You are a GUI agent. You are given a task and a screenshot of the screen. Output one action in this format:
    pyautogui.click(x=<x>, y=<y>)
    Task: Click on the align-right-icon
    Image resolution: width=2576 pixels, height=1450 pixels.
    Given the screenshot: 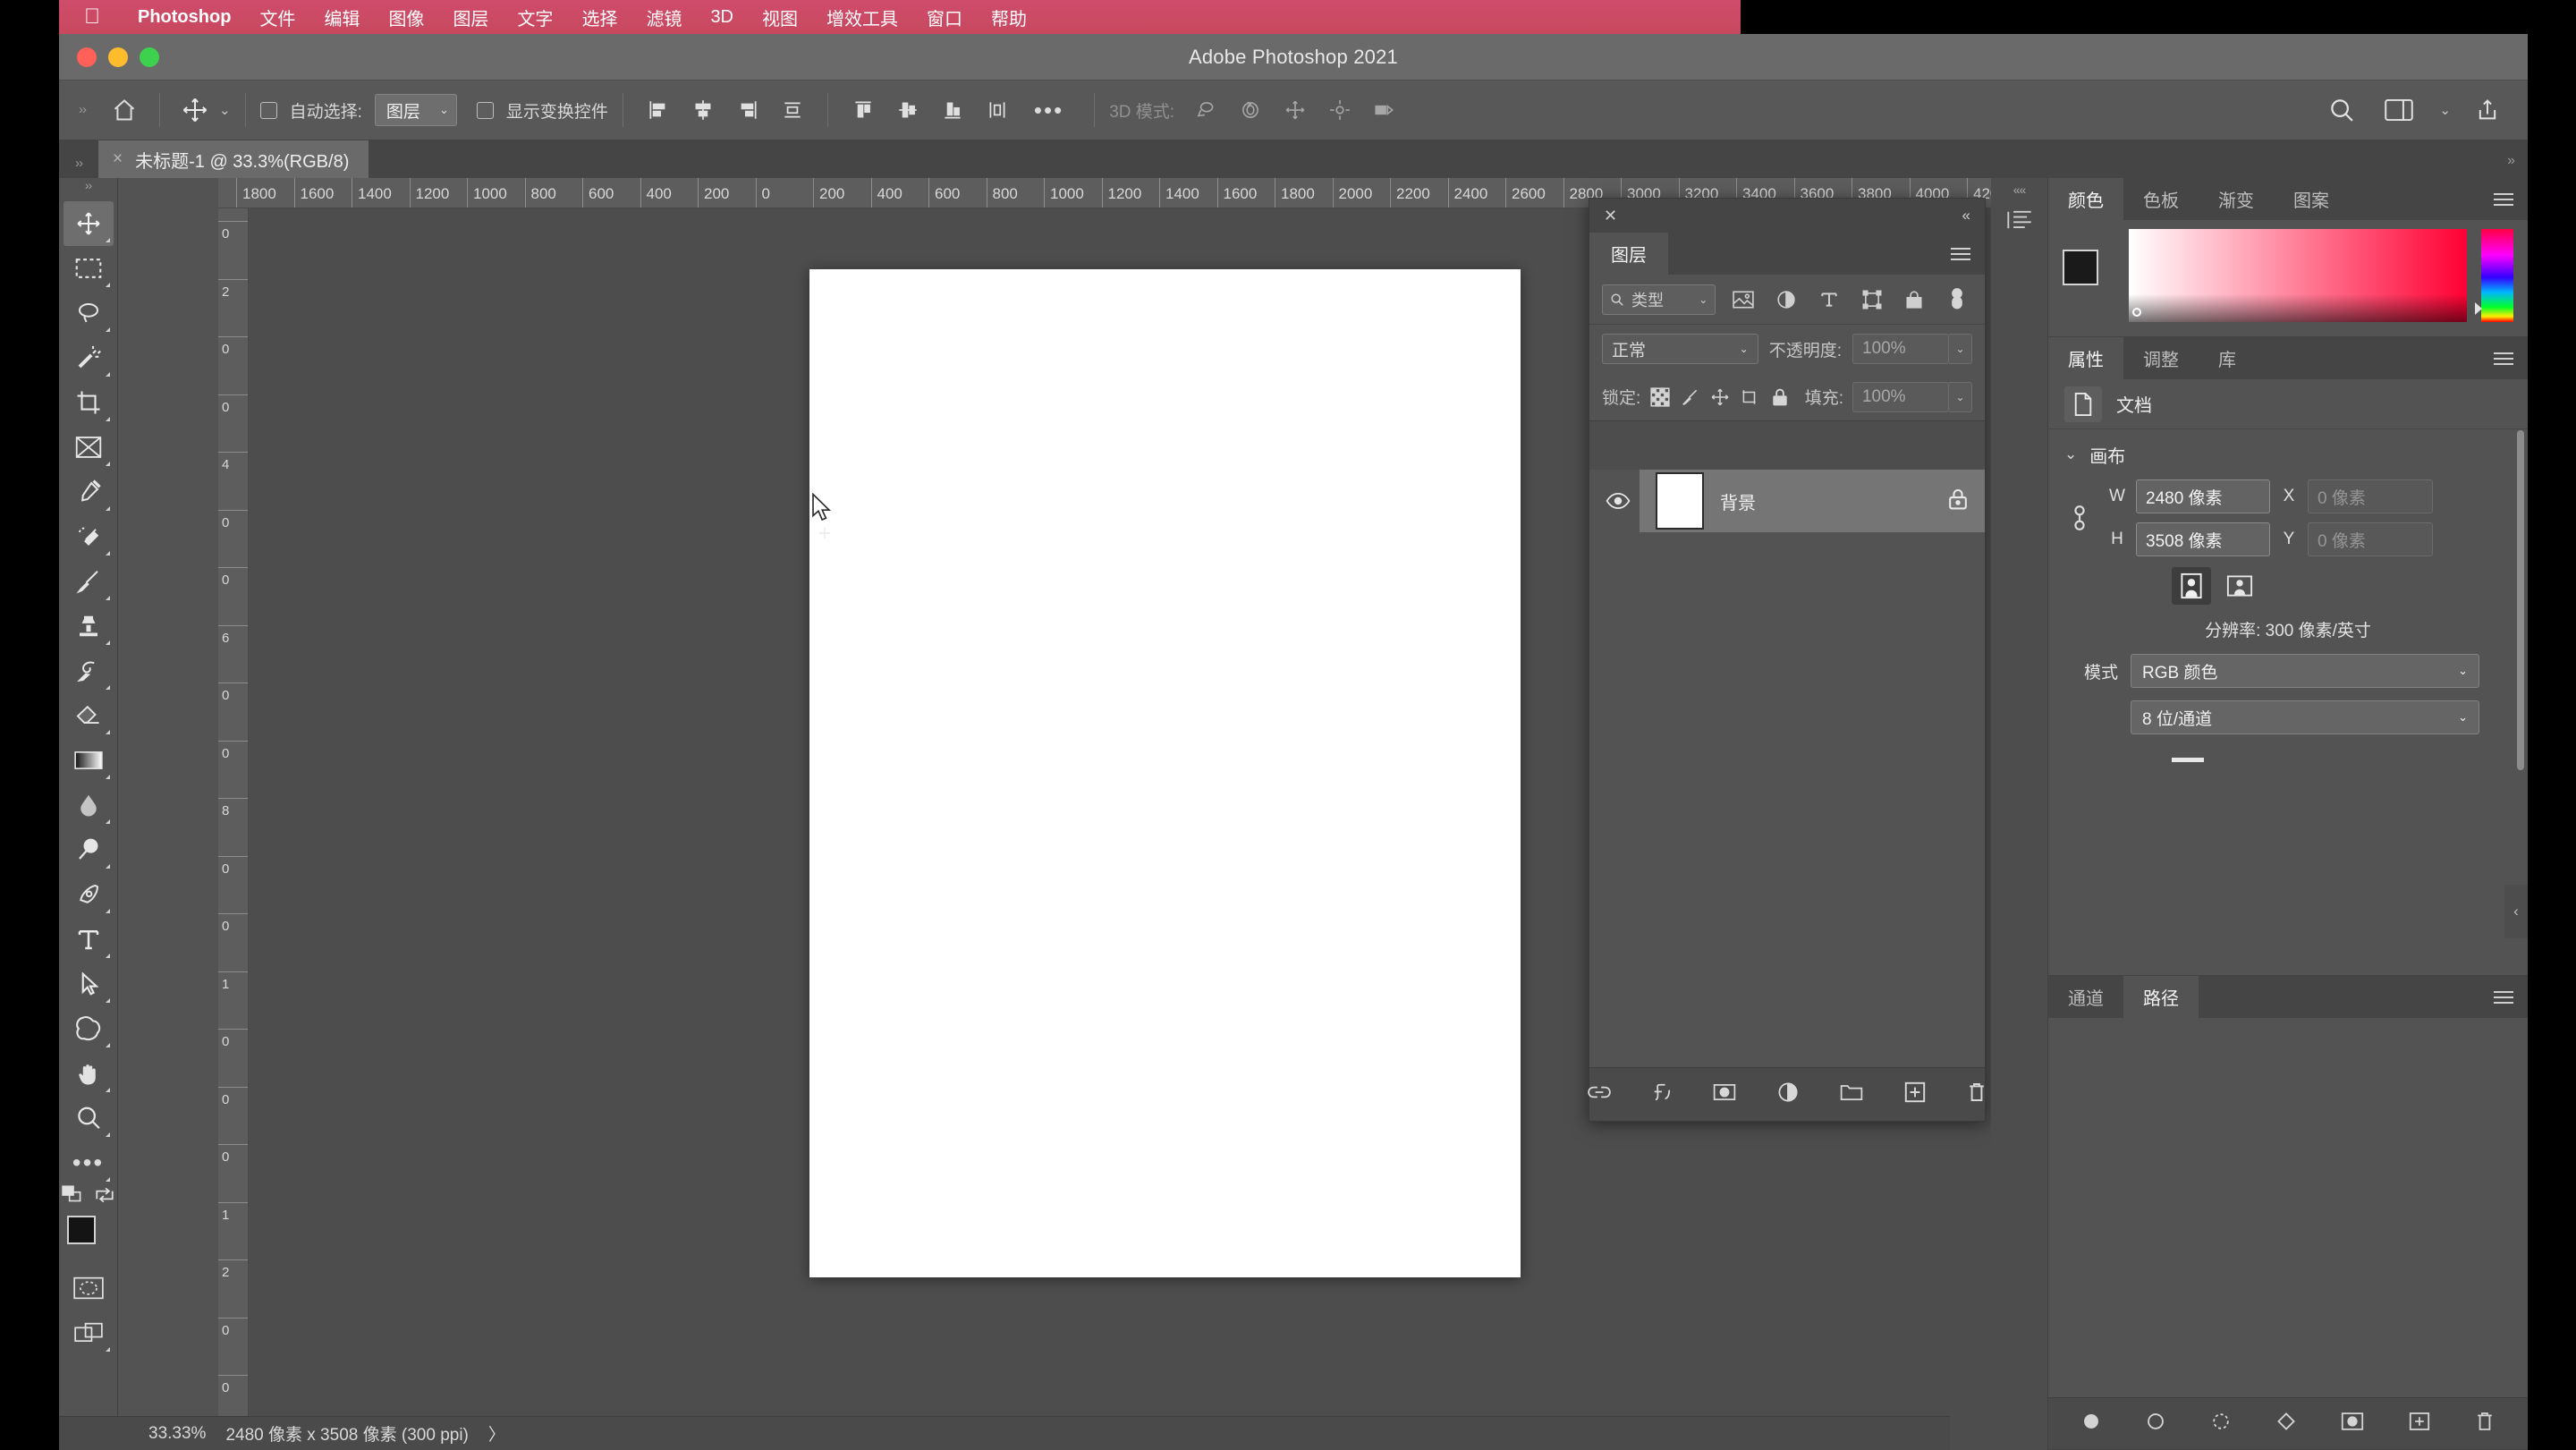 What is the action you would take?
    pyautogui.click(x=747, y=110)
    